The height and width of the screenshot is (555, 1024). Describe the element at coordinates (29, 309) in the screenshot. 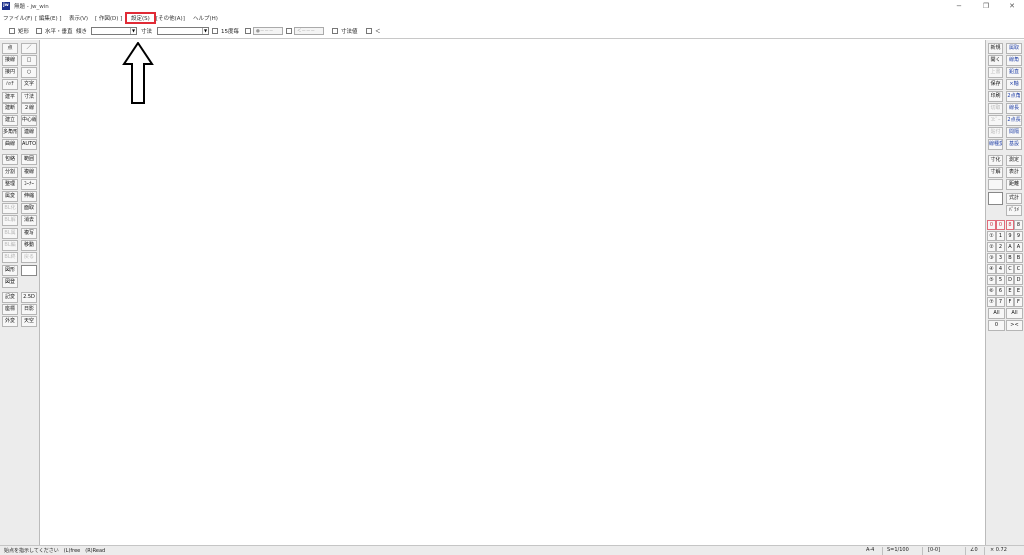

I see `left-tool-button: 日影` at that location.